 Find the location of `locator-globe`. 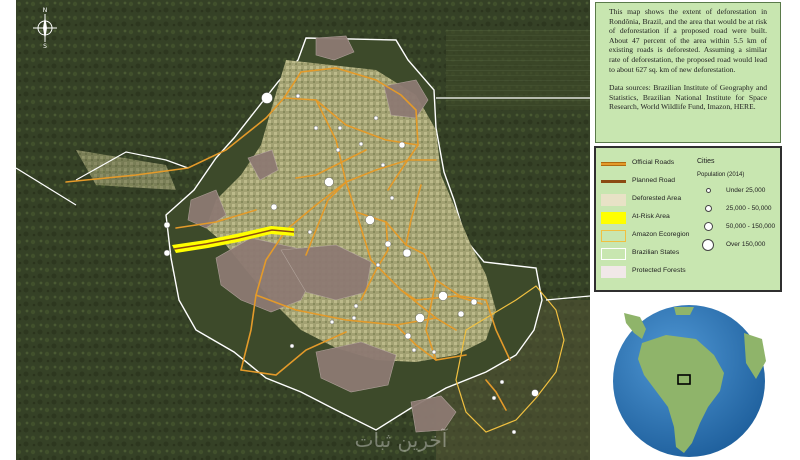

locator-globe is located at coordinates (689, 381).